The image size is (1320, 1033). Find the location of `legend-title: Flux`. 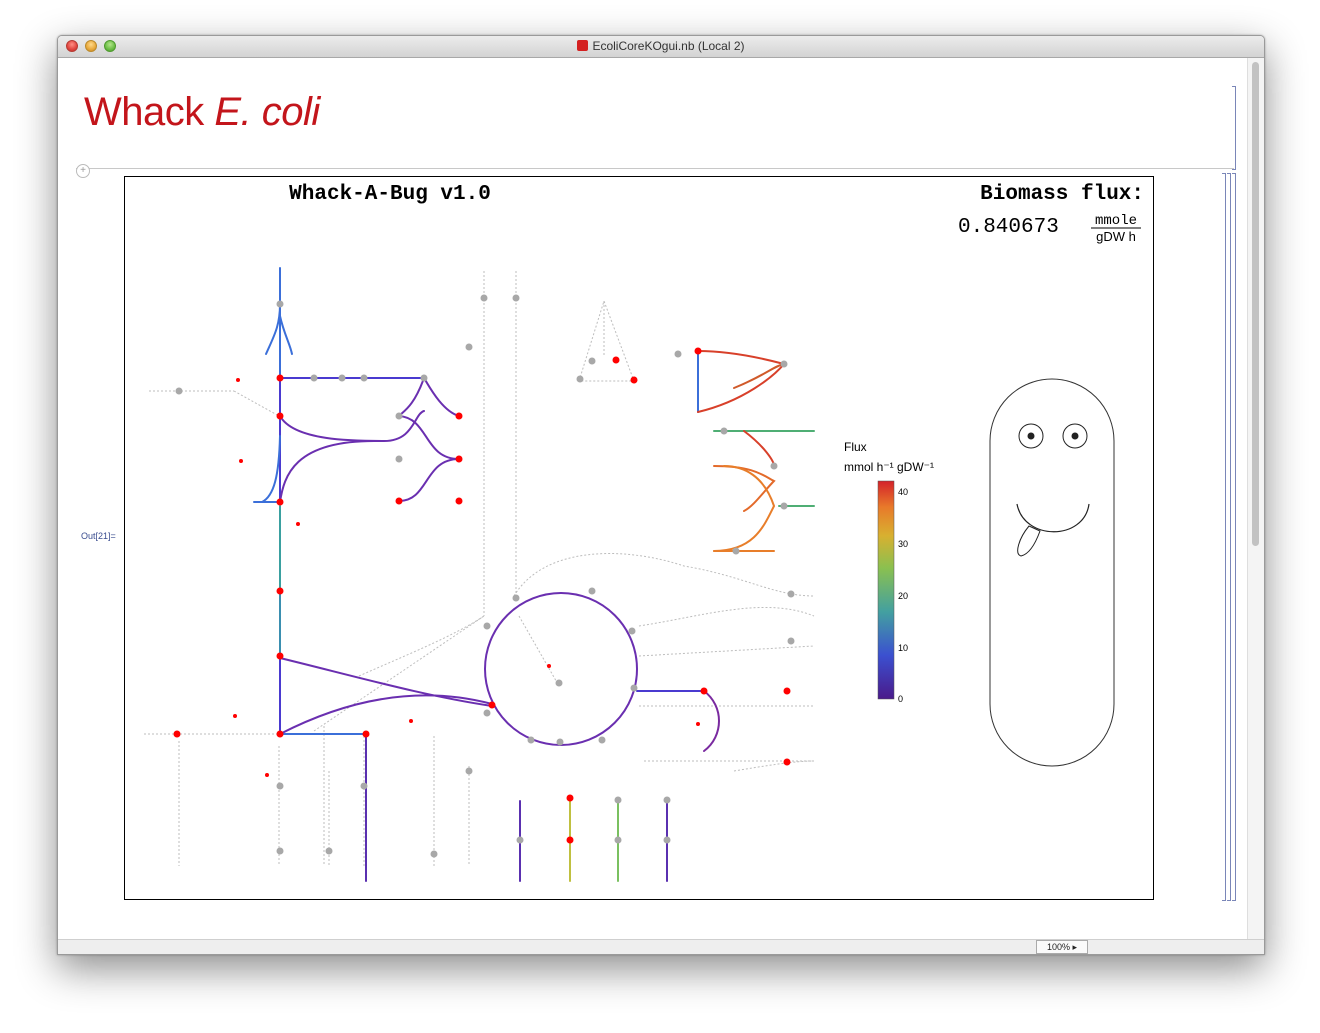

legend-title: Flux is located at coordinates (855, 447).